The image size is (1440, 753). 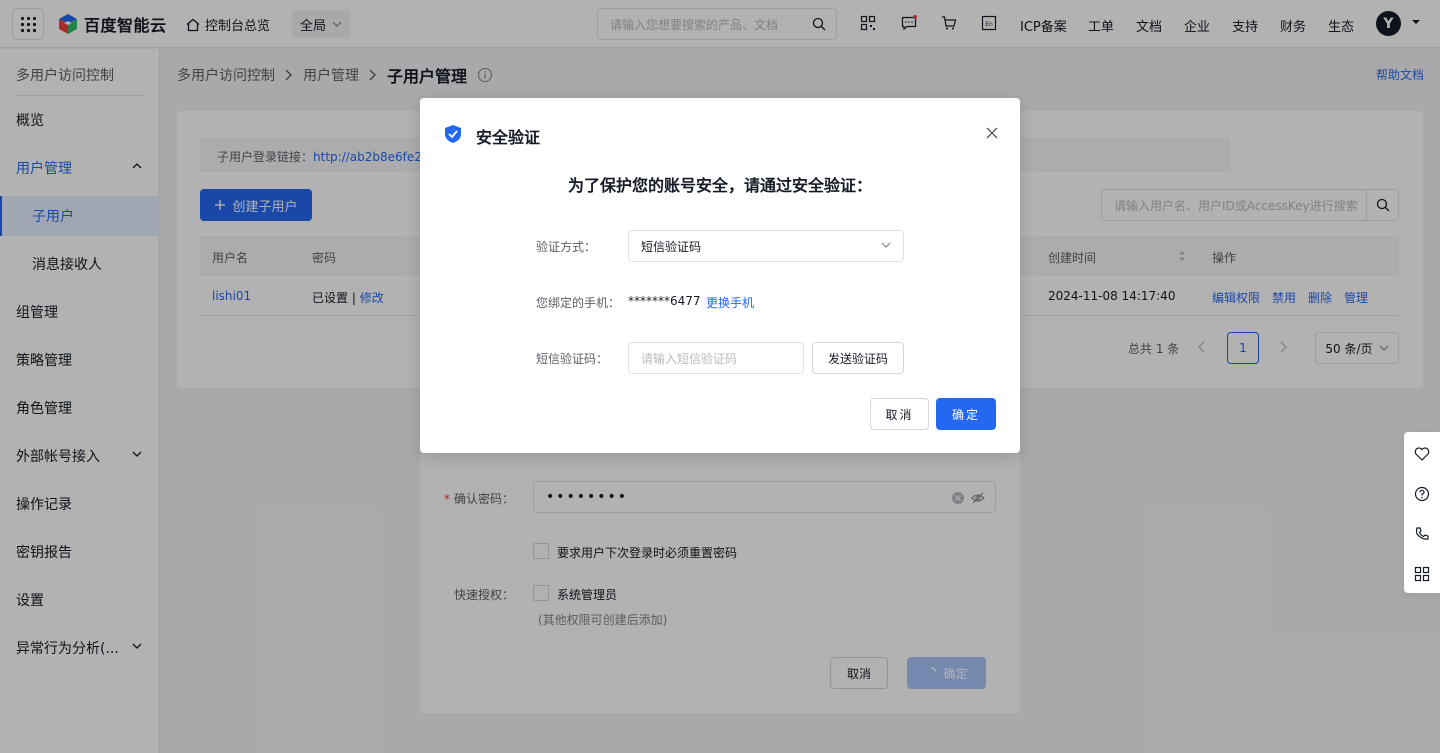 What do you see at coordinates (566, 247) in the screenshot?
I see `verify-method-label: 验证方式：` at bounding box center [566, 247].